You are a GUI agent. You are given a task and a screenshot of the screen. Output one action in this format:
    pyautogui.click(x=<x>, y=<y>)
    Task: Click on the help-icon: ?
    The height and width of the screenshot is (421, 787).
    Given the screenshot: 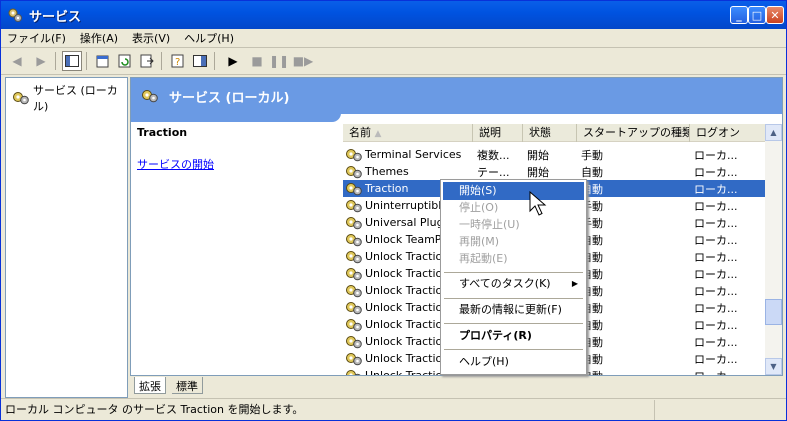 What is the action you would take?
    pyautogui.click(x=178, y=61)
    